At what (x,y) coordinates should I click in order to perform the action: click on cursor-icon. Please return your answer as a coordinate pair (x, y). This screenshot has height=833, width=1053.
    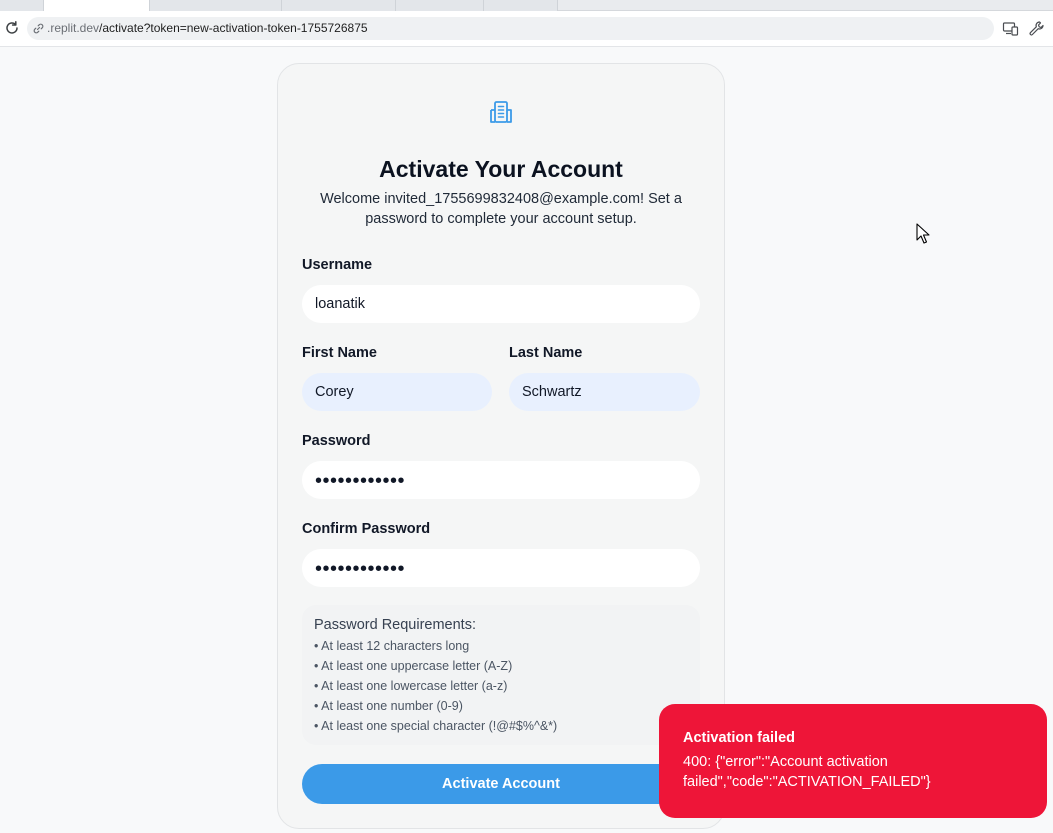
    Looking at the image, I should click on (923, 233).